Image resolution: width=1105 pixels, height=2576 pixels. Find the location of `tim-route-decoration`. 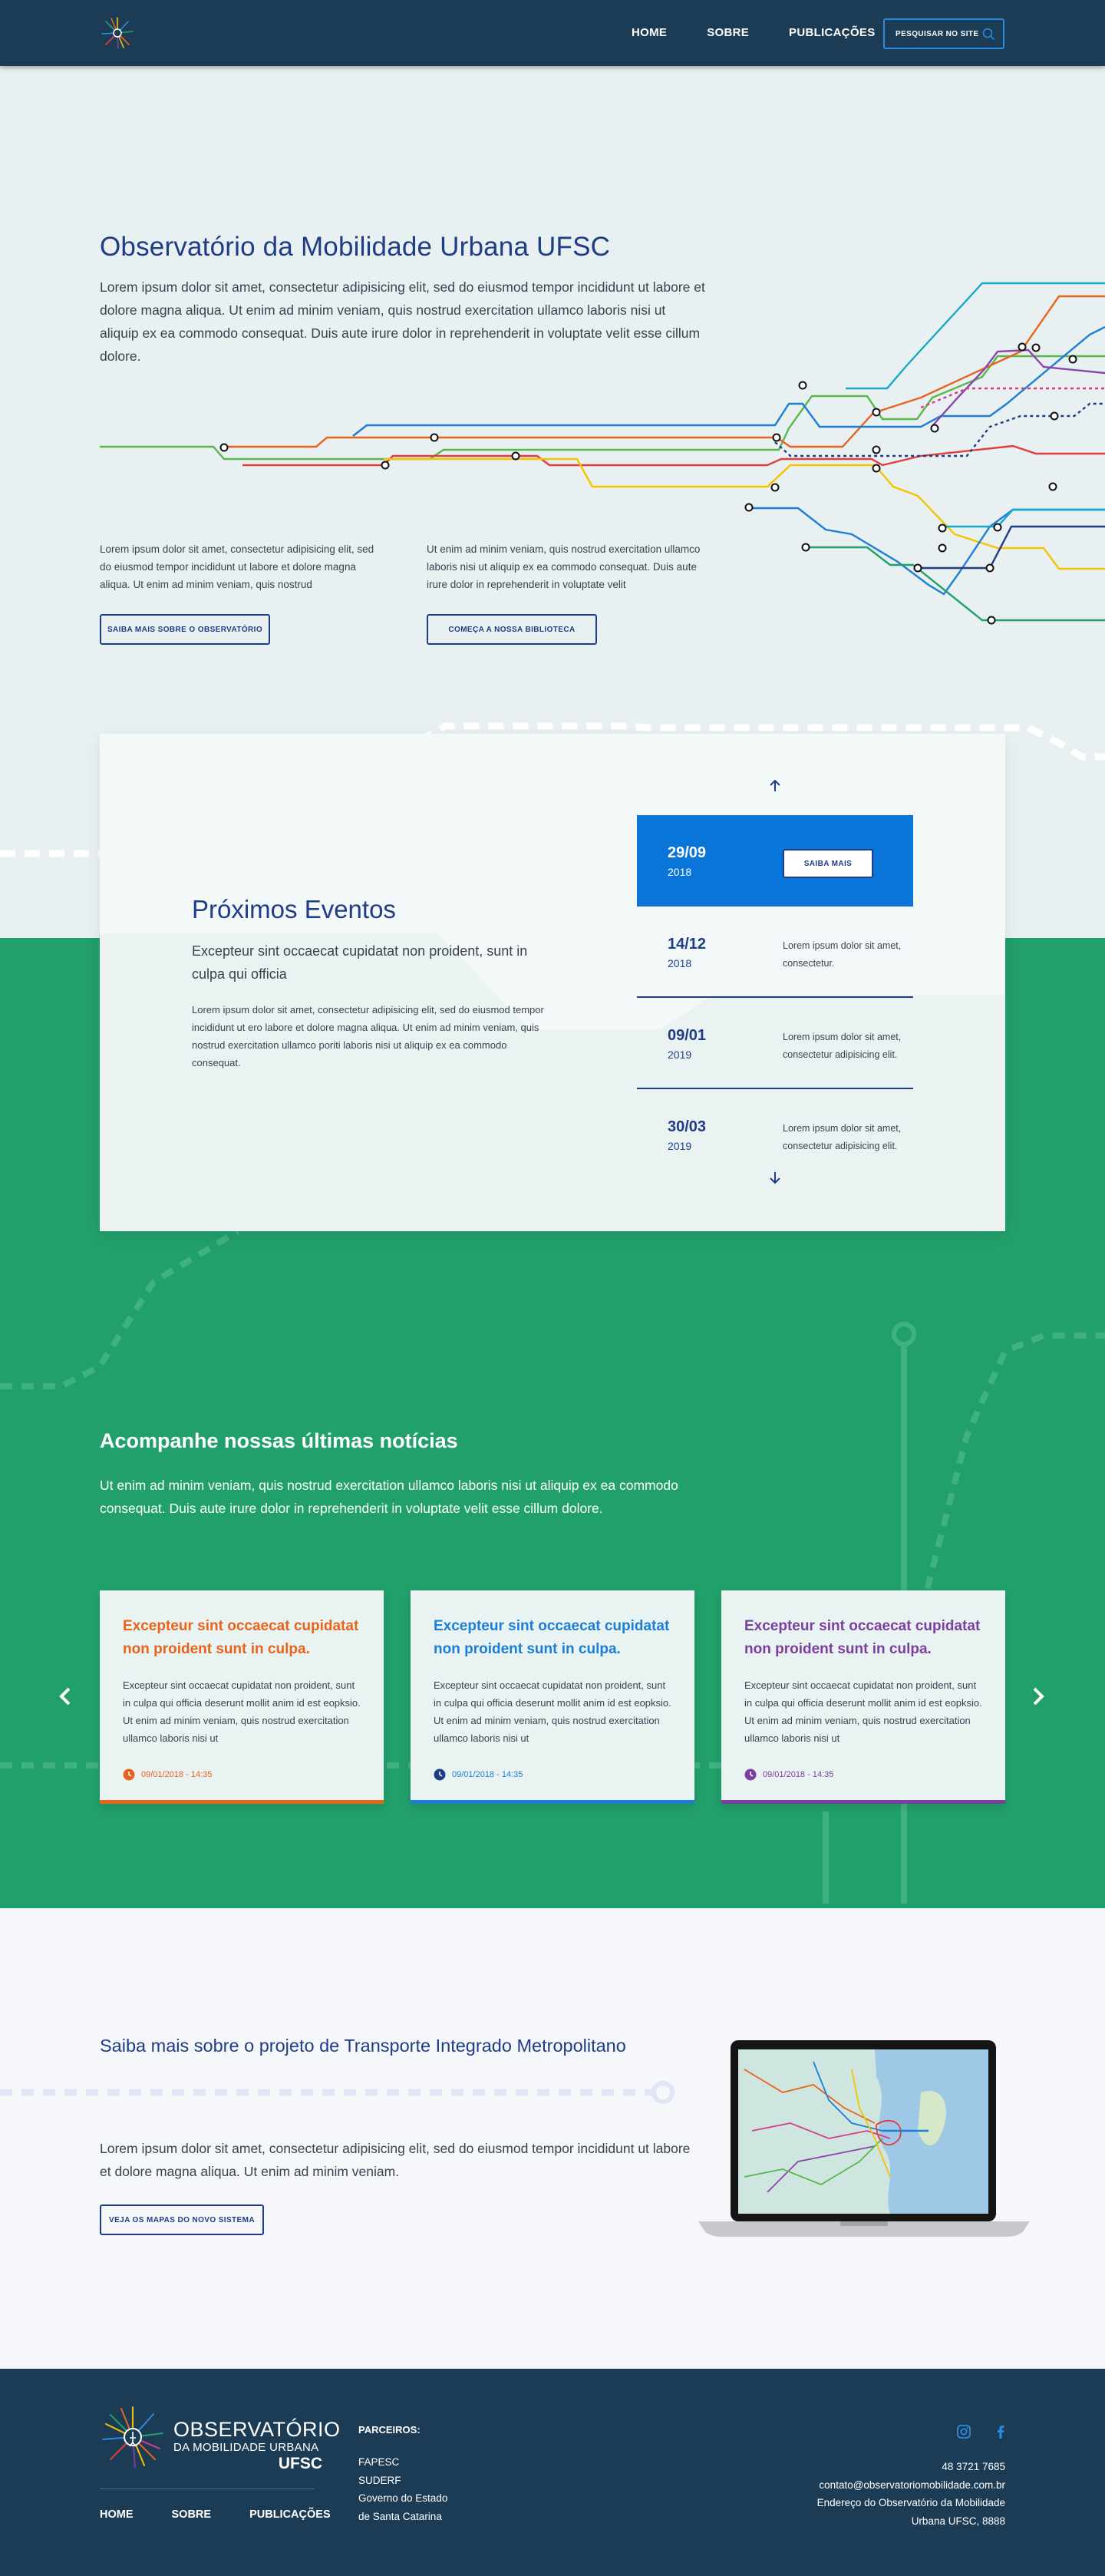

tim-route-decoration is located at coordinates (338, 2092).